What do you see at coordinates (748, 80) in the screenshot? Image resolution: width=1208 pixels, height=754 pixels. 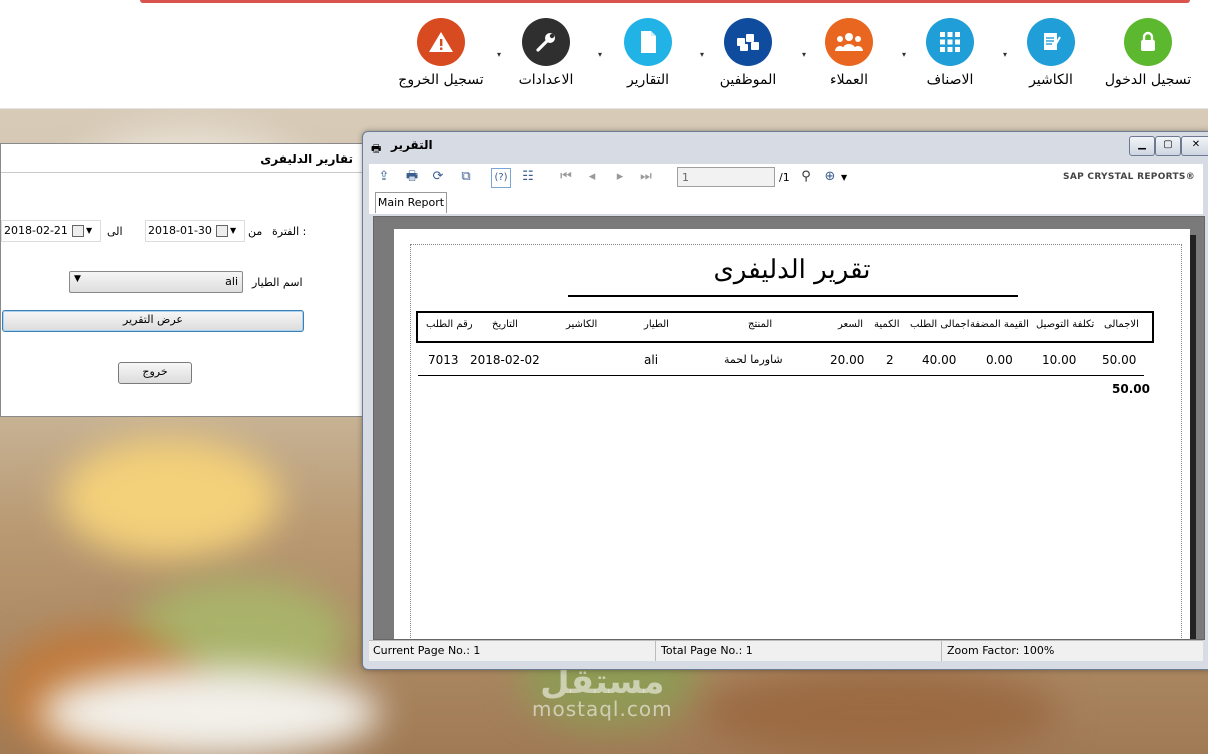 I see `menu-employees-label: الموظفين` at bounding box center [748, 80].